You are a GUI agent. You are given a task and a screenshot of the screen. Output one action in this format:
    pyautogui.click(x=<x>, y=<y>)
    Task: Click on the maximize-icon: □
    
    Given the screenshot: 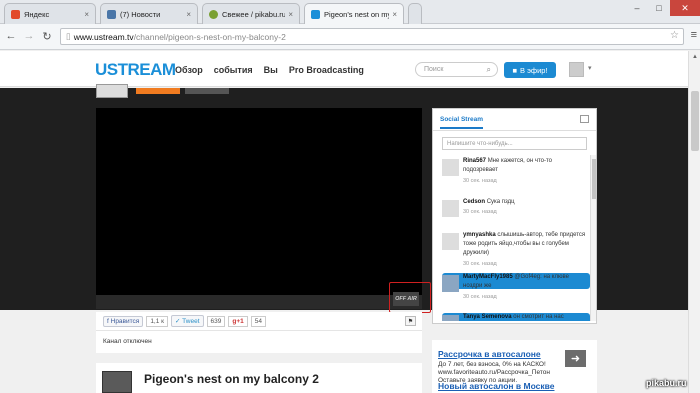 What is the action you would take?
    pyautogui.click(x=659, y=8)
    